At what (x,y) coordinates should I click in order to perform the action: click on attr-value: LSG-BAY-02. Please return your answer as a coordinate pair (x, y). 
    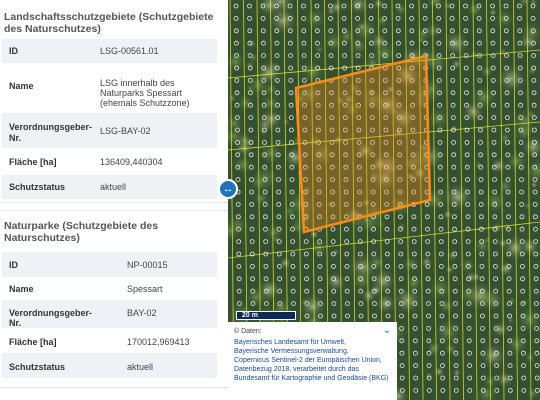
    Looking at the image, I should click on (157, 130).